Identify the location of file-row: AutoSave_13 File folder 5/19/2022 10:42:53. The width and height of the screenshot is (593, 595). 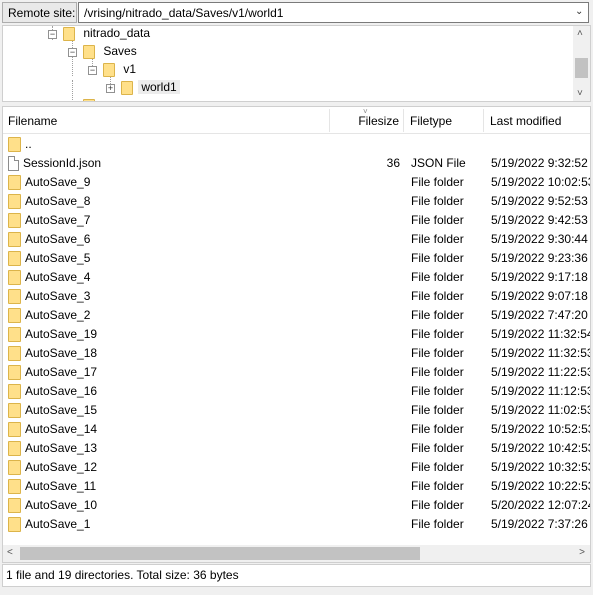
(297, 448).